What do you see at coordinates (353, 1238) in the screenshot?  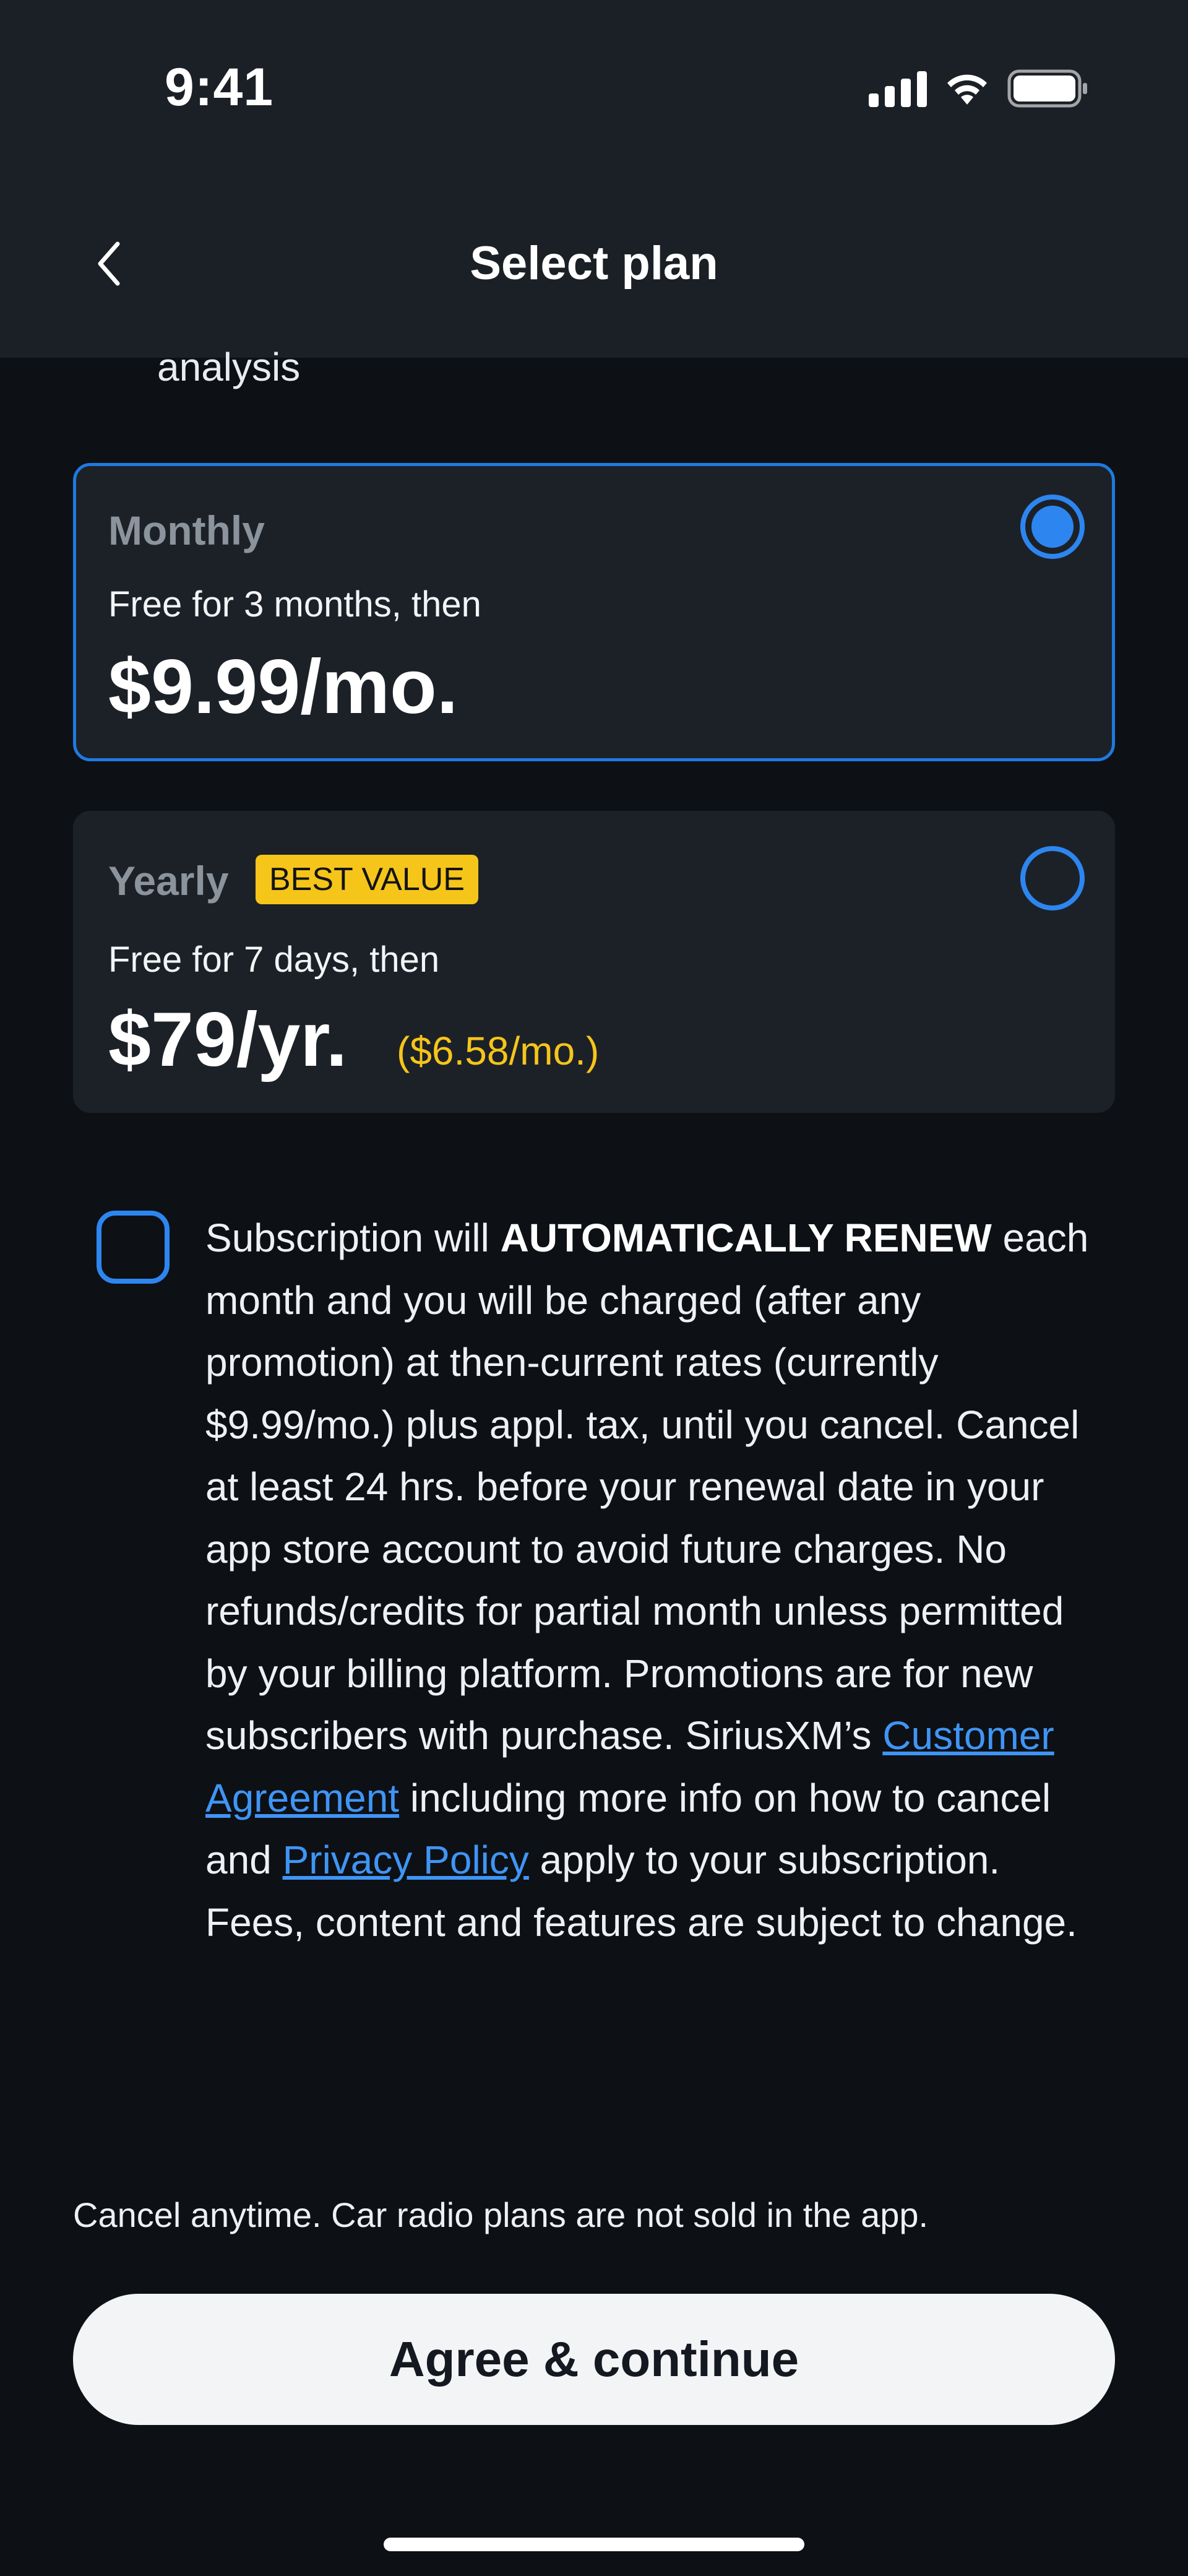 I see `terms-text: Subscription will` at bounding box center [353, 1238].